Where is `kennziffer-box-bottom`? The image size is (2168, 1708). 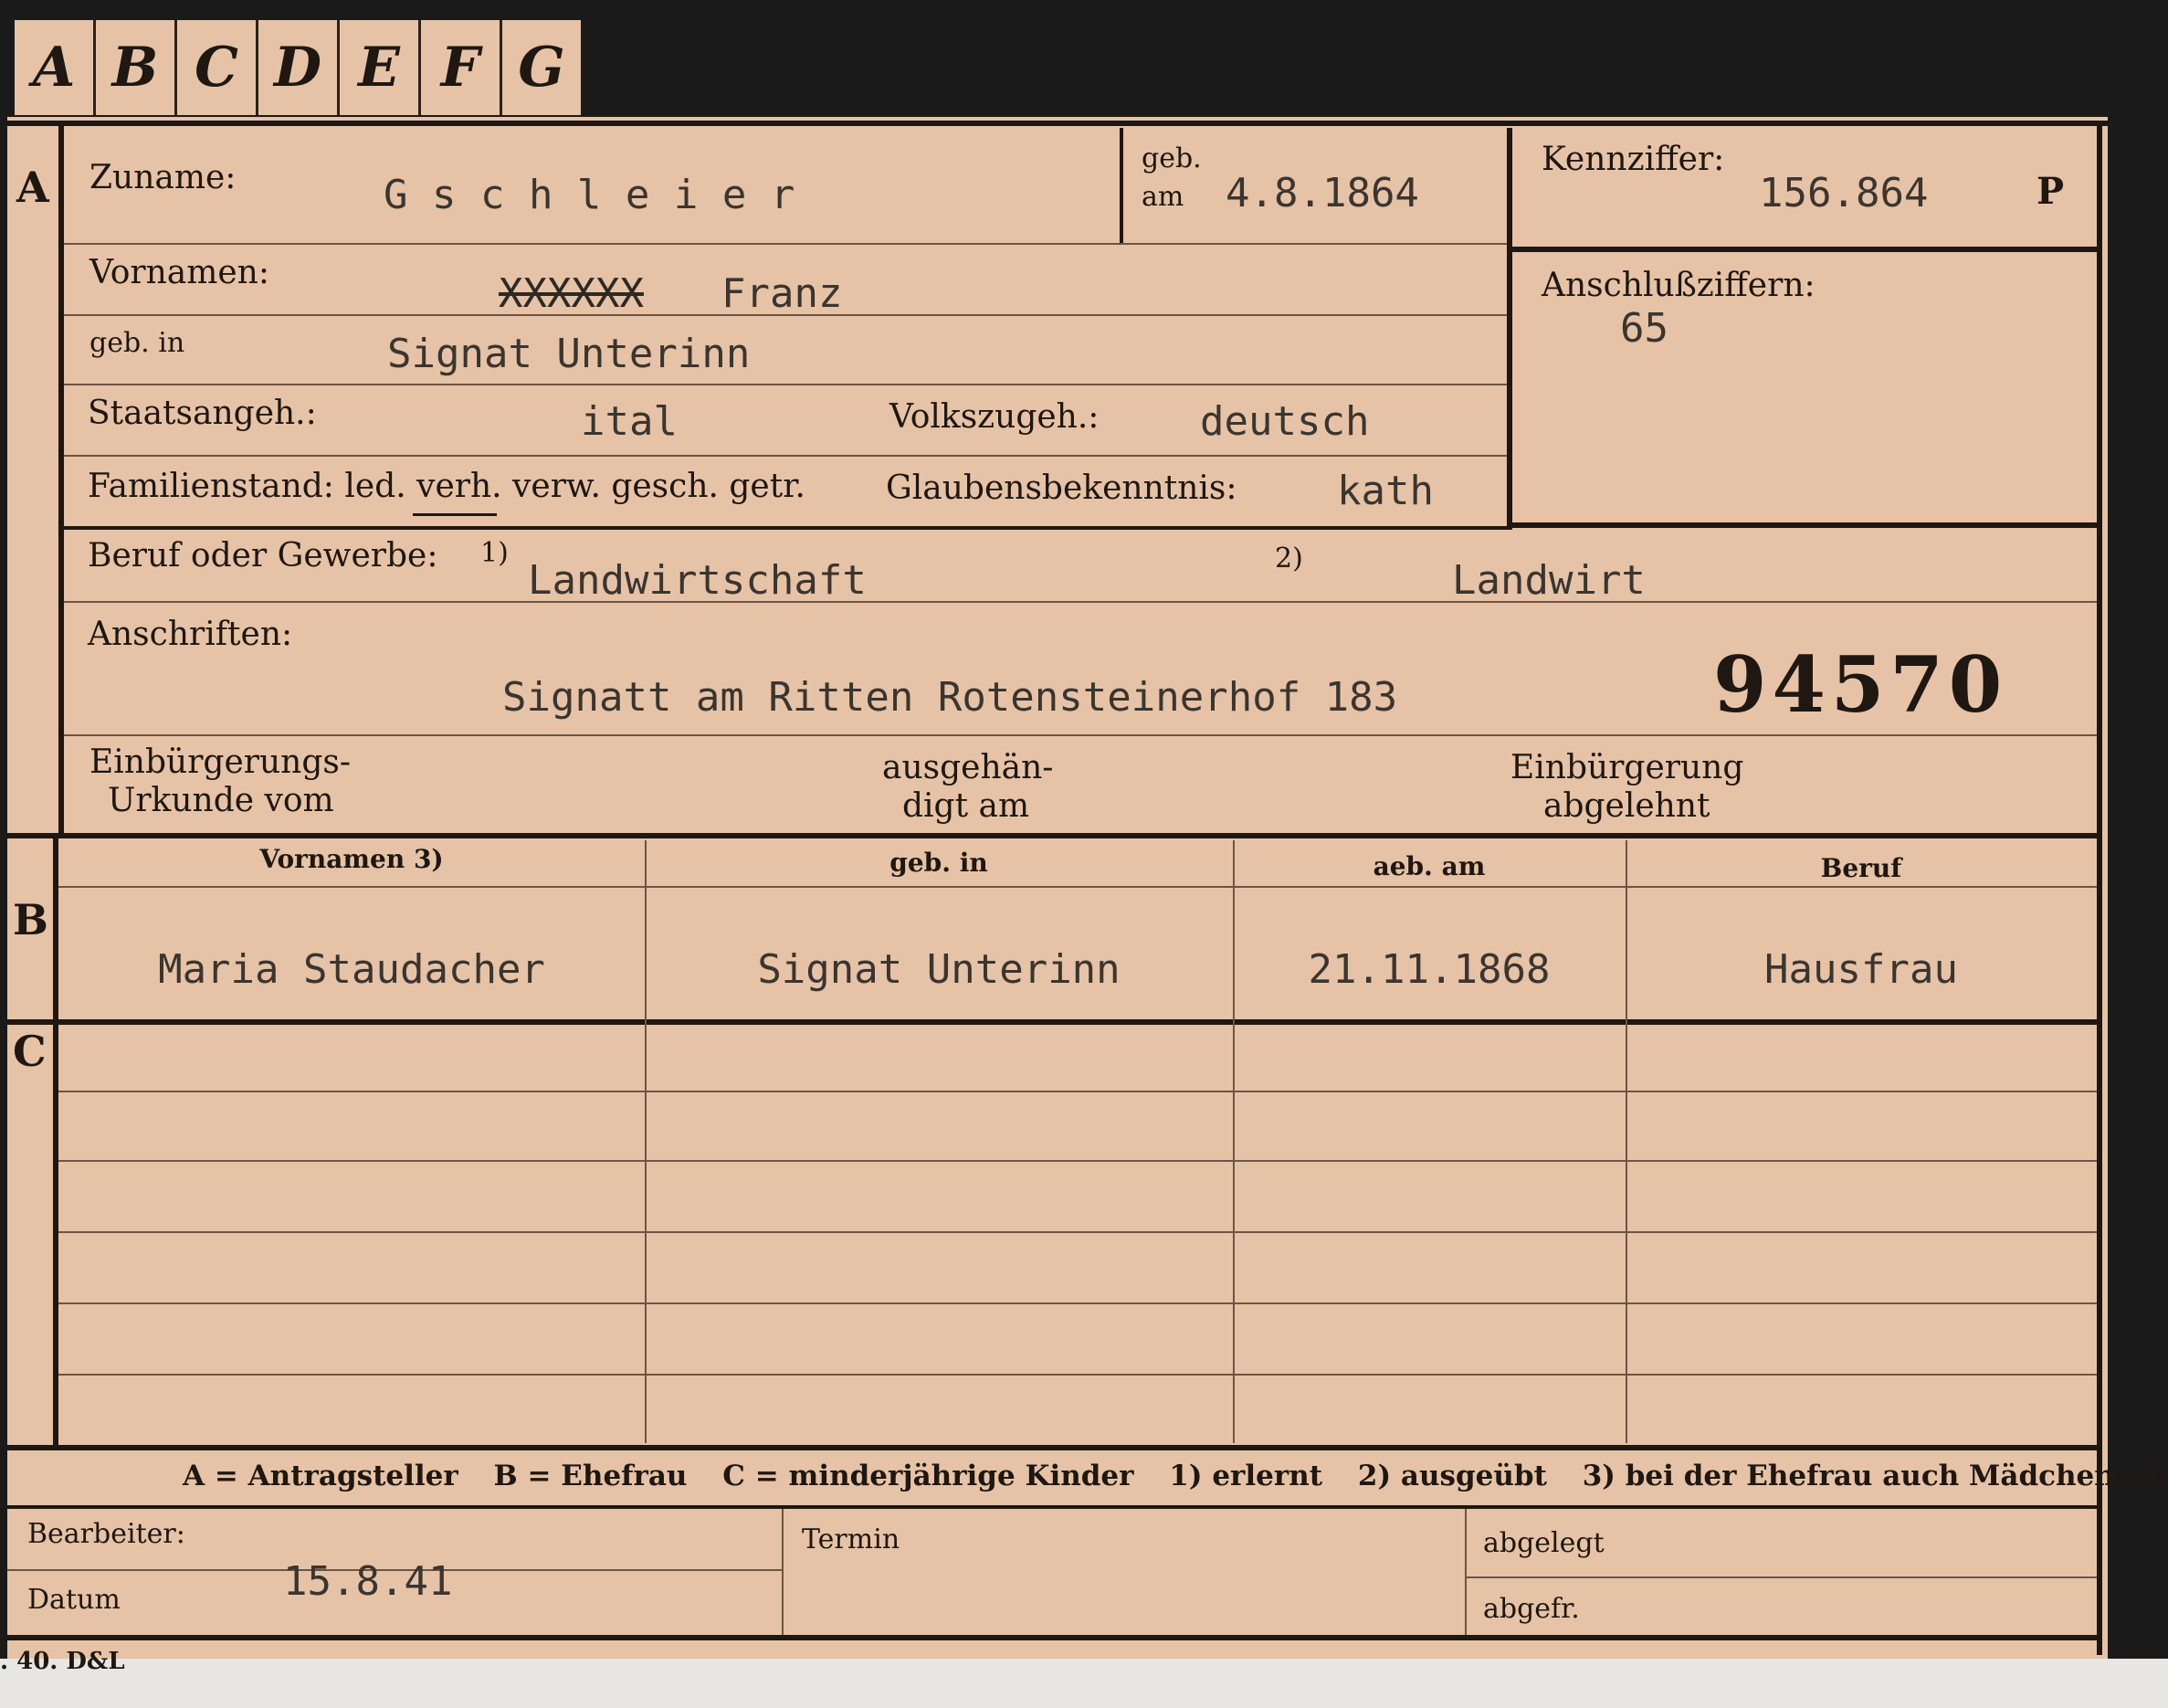
kennziffer-box-bottom is located at coordinates (1803, 249).